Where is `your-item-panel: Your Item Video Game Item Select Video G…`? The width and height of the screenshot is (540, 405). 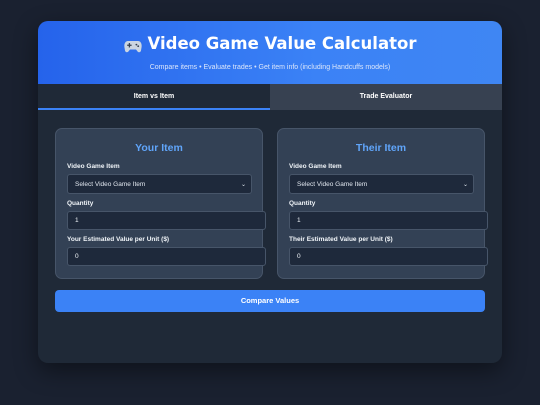
your-item-panel: Your Item Video Game Item Select Video G… is located at coordinates (160, 203).